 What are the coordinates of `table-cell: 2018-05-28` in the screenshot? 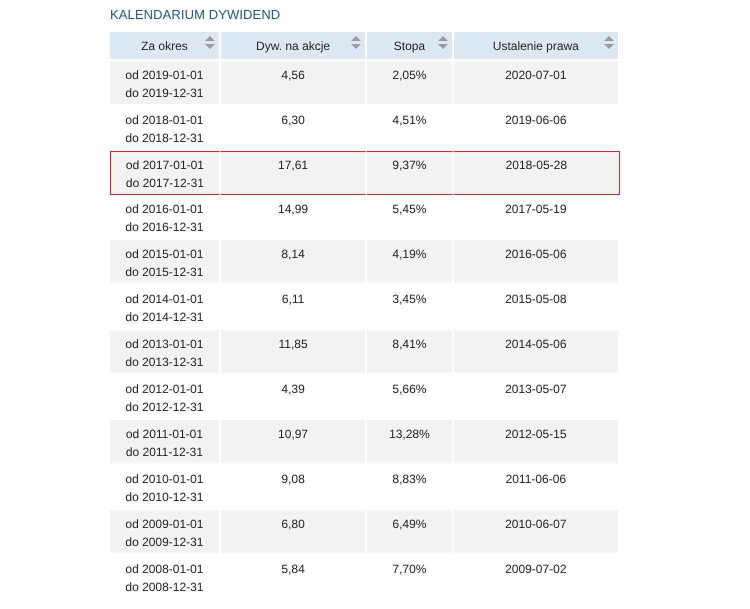 It's located at (537, 173).